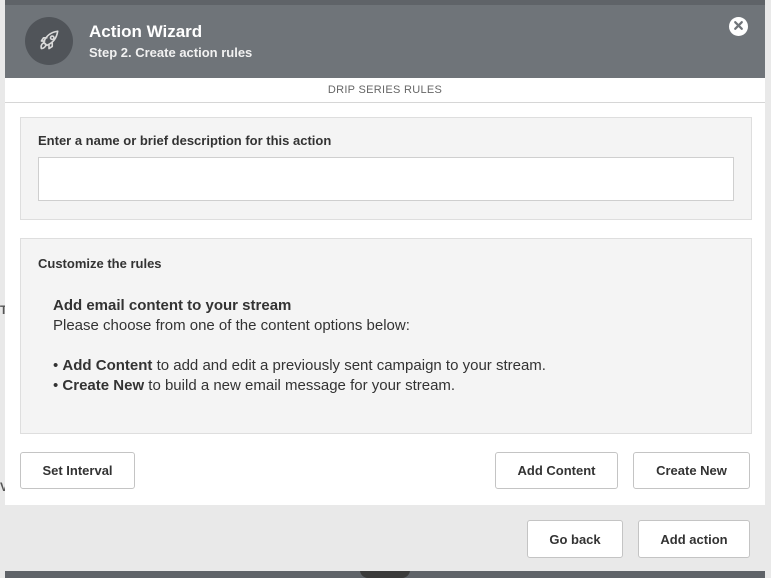 Image resolution: width=771 pixels, height=578 pixels. What do you see at coordinates (100, 263) in the screenshot?
I see `rules-section-label: Customize the rules` at bounding box center [100, 263].